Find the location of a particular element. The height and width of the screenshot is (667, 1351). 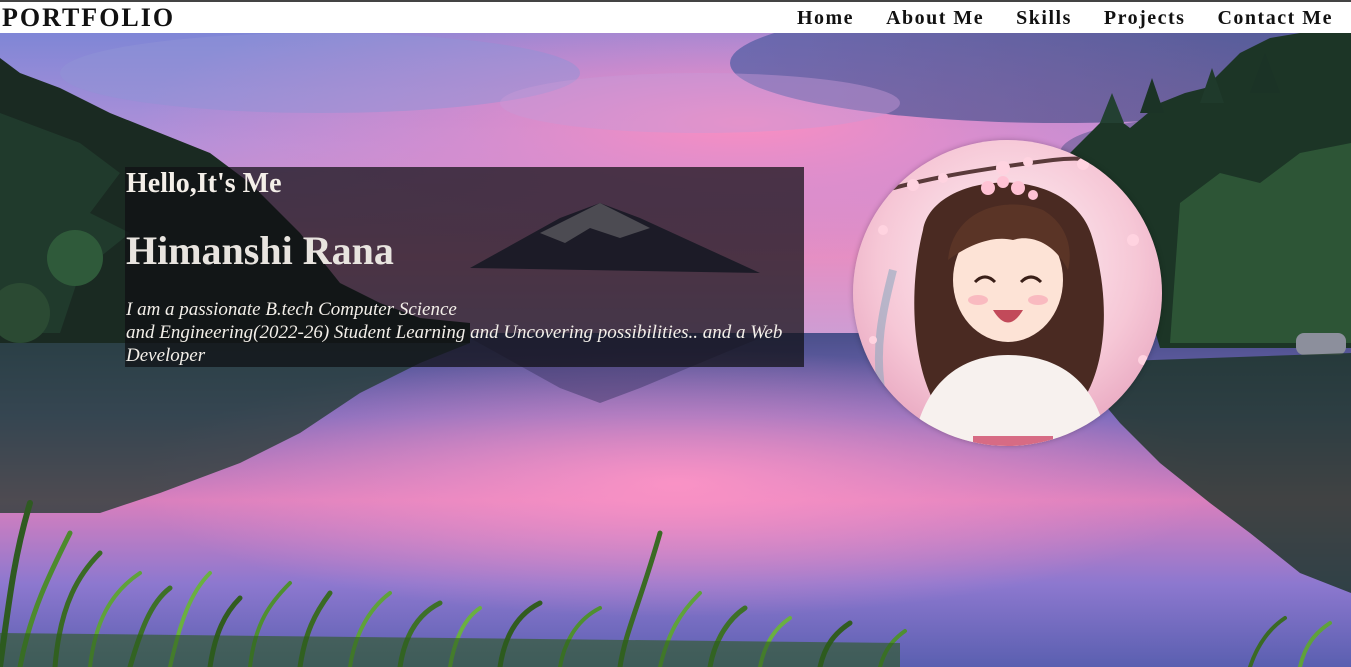

nav-skills-link: Skills is located at coordinates (1044, 18).